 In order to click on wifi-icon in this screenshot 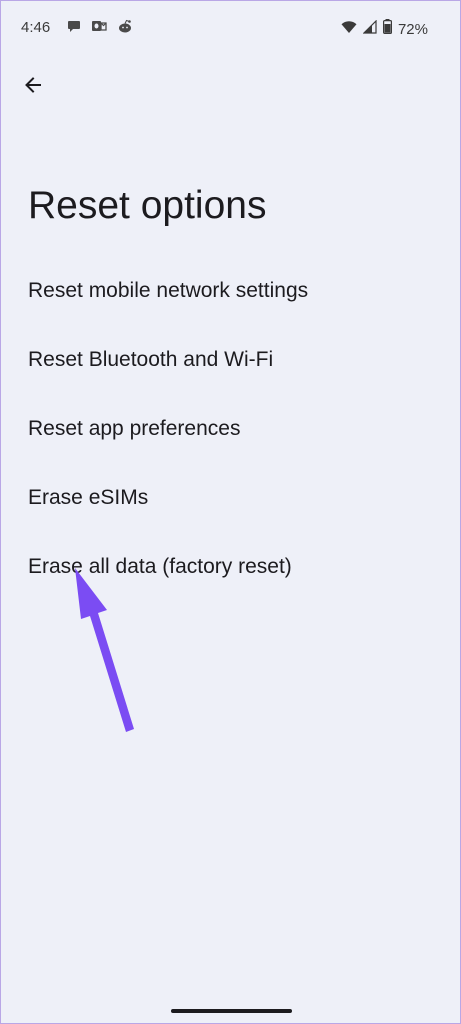, I will do `click(349, 29)`.